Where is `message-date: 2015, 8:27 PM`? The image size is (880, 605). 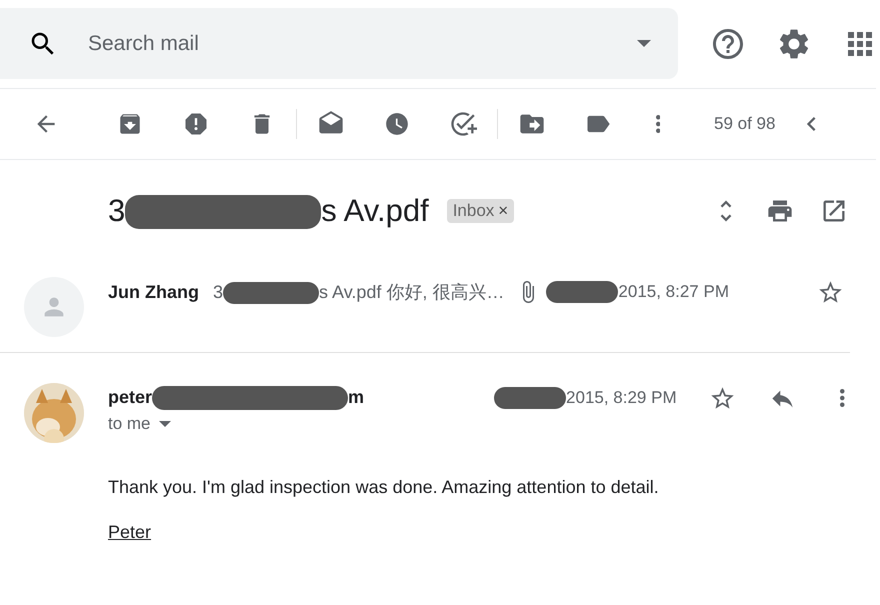 message-date: 2015, 8:27 PM is located at coordinates (673, 292).